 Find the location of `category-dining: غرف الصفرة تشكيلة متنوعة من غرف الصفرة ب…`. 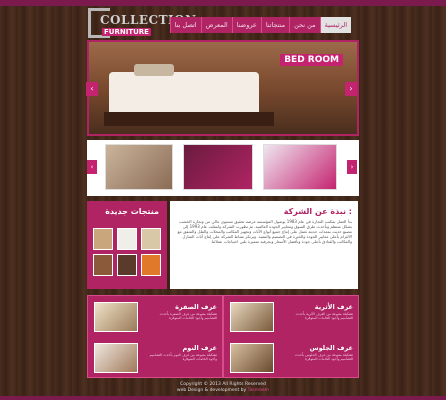

category-dining: غرف الصفرة تشكيلة متنوعة من غرف الصفرة ب… is located at coordinates (155, 317).